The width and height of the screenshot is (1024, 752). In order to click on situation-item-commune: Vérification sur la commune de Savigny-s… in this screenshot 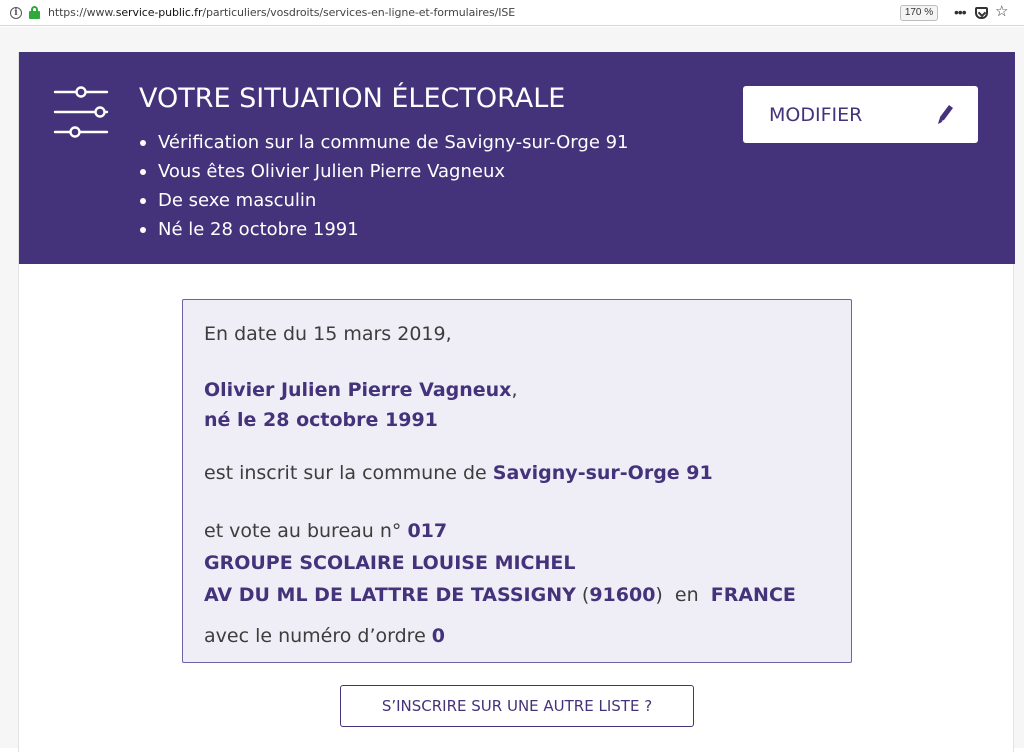, I will do `click(384, 142)`.